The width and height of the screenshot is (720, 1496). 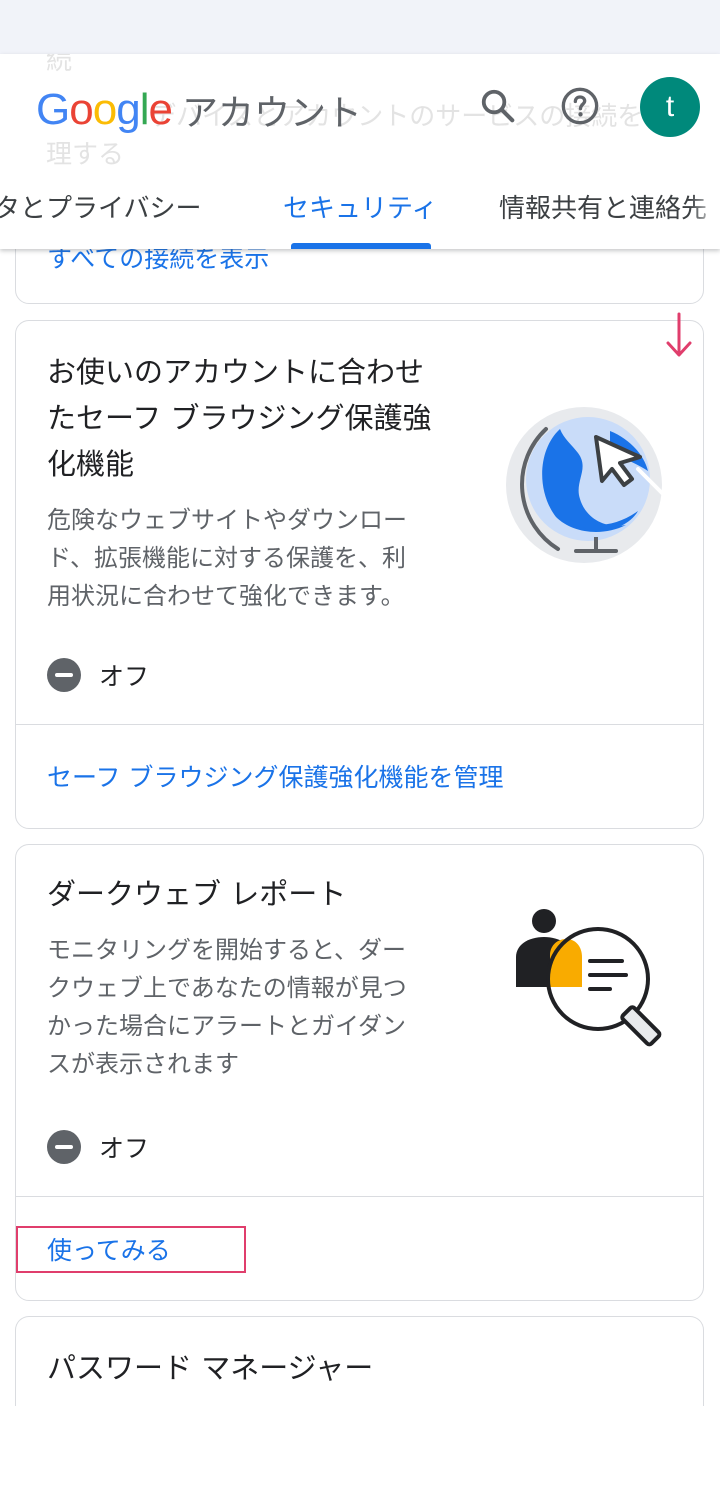 I want to click on avatar: t, so click(x=670, y=107).